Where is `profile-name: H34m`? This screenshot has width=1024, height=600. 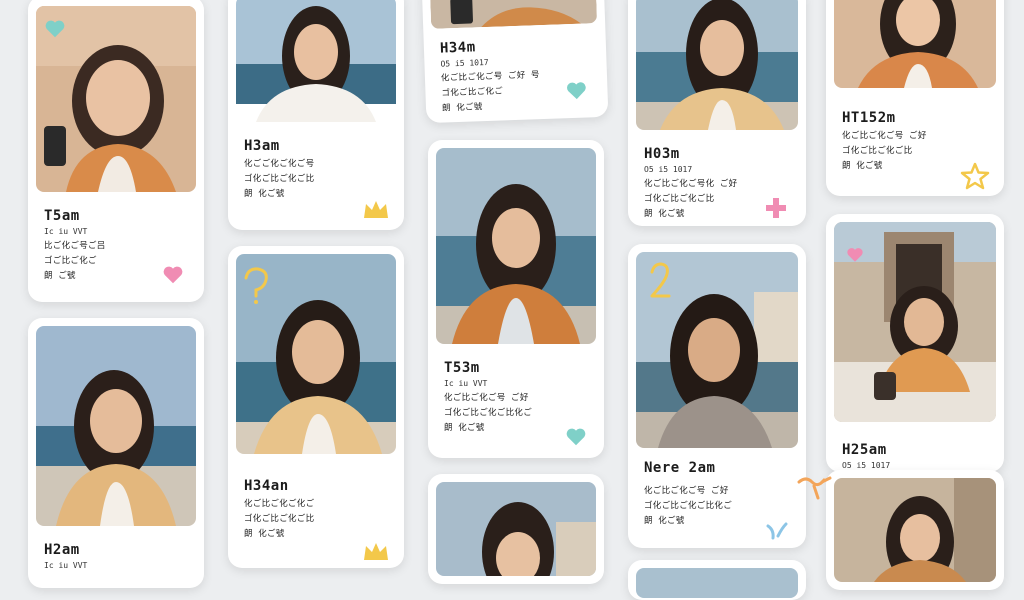
profile-name: H34m is located at coordinates (457, 48).